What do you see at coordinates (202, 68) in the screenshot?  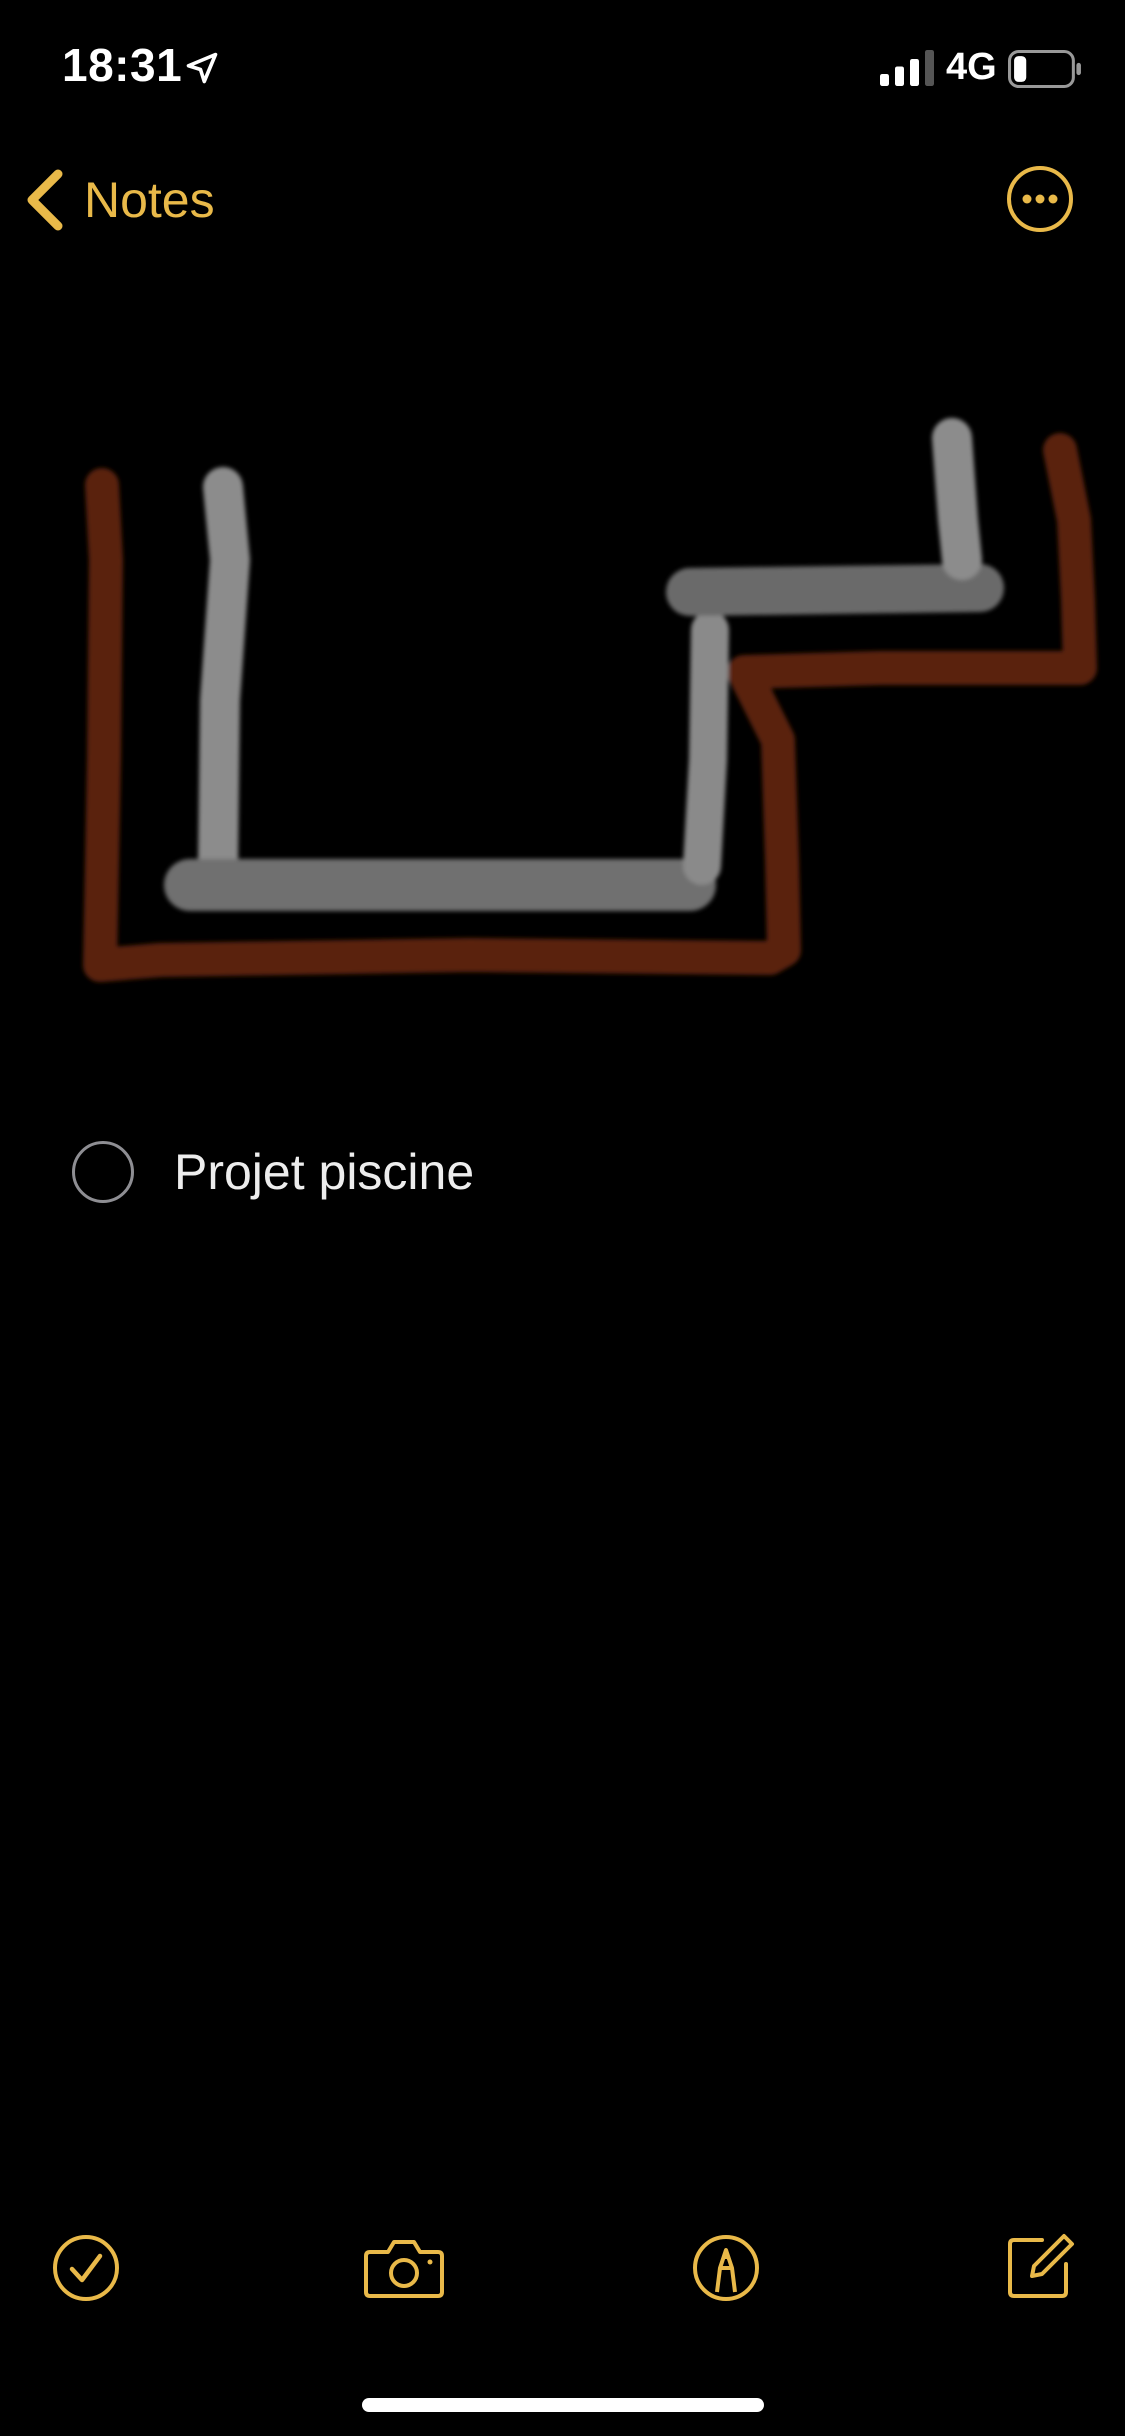 I see `location-arrow-icon` at bounding box center [202, 68].